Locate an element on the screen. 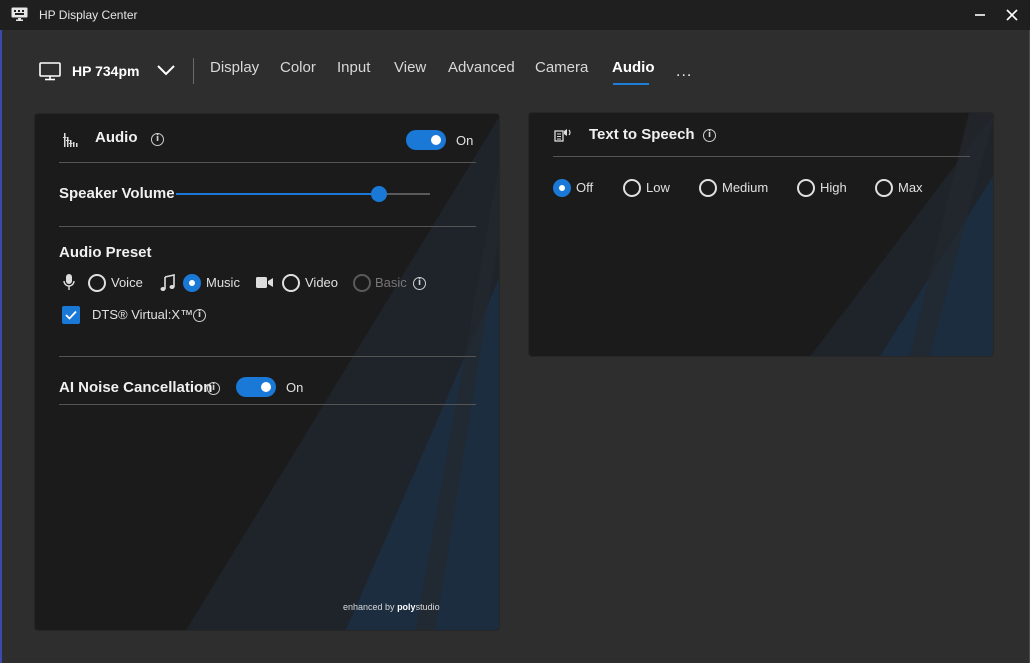 The image size is (1030, 663). tts-medium-label: Medium is located at coordinates (745, 187).